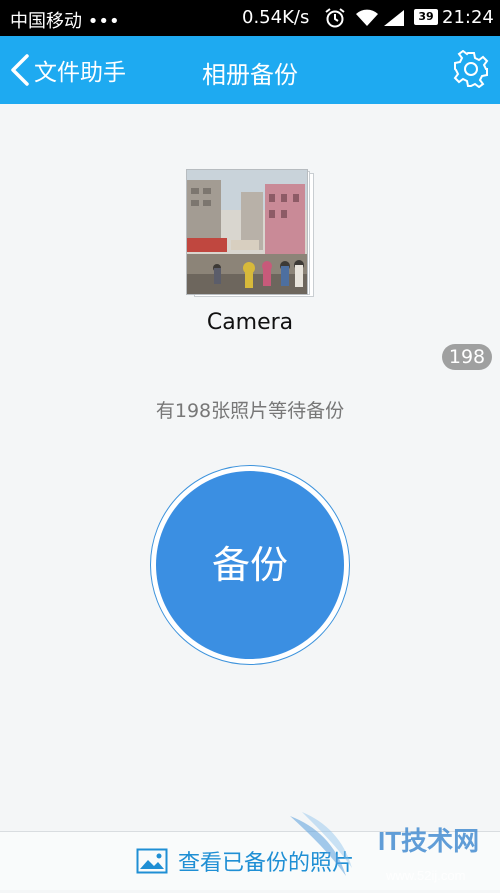 This screenshot has width=500, height=893. I want to click on wifi-icon, so click(367, 20).